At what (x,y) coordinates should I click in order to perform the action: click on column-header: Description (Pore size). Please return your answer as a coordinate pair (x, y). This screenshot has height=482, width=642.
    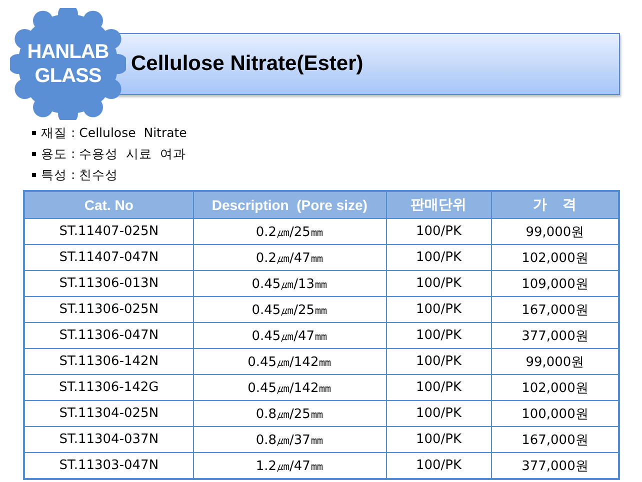
    Looking at the image, I should click on (289, 204).